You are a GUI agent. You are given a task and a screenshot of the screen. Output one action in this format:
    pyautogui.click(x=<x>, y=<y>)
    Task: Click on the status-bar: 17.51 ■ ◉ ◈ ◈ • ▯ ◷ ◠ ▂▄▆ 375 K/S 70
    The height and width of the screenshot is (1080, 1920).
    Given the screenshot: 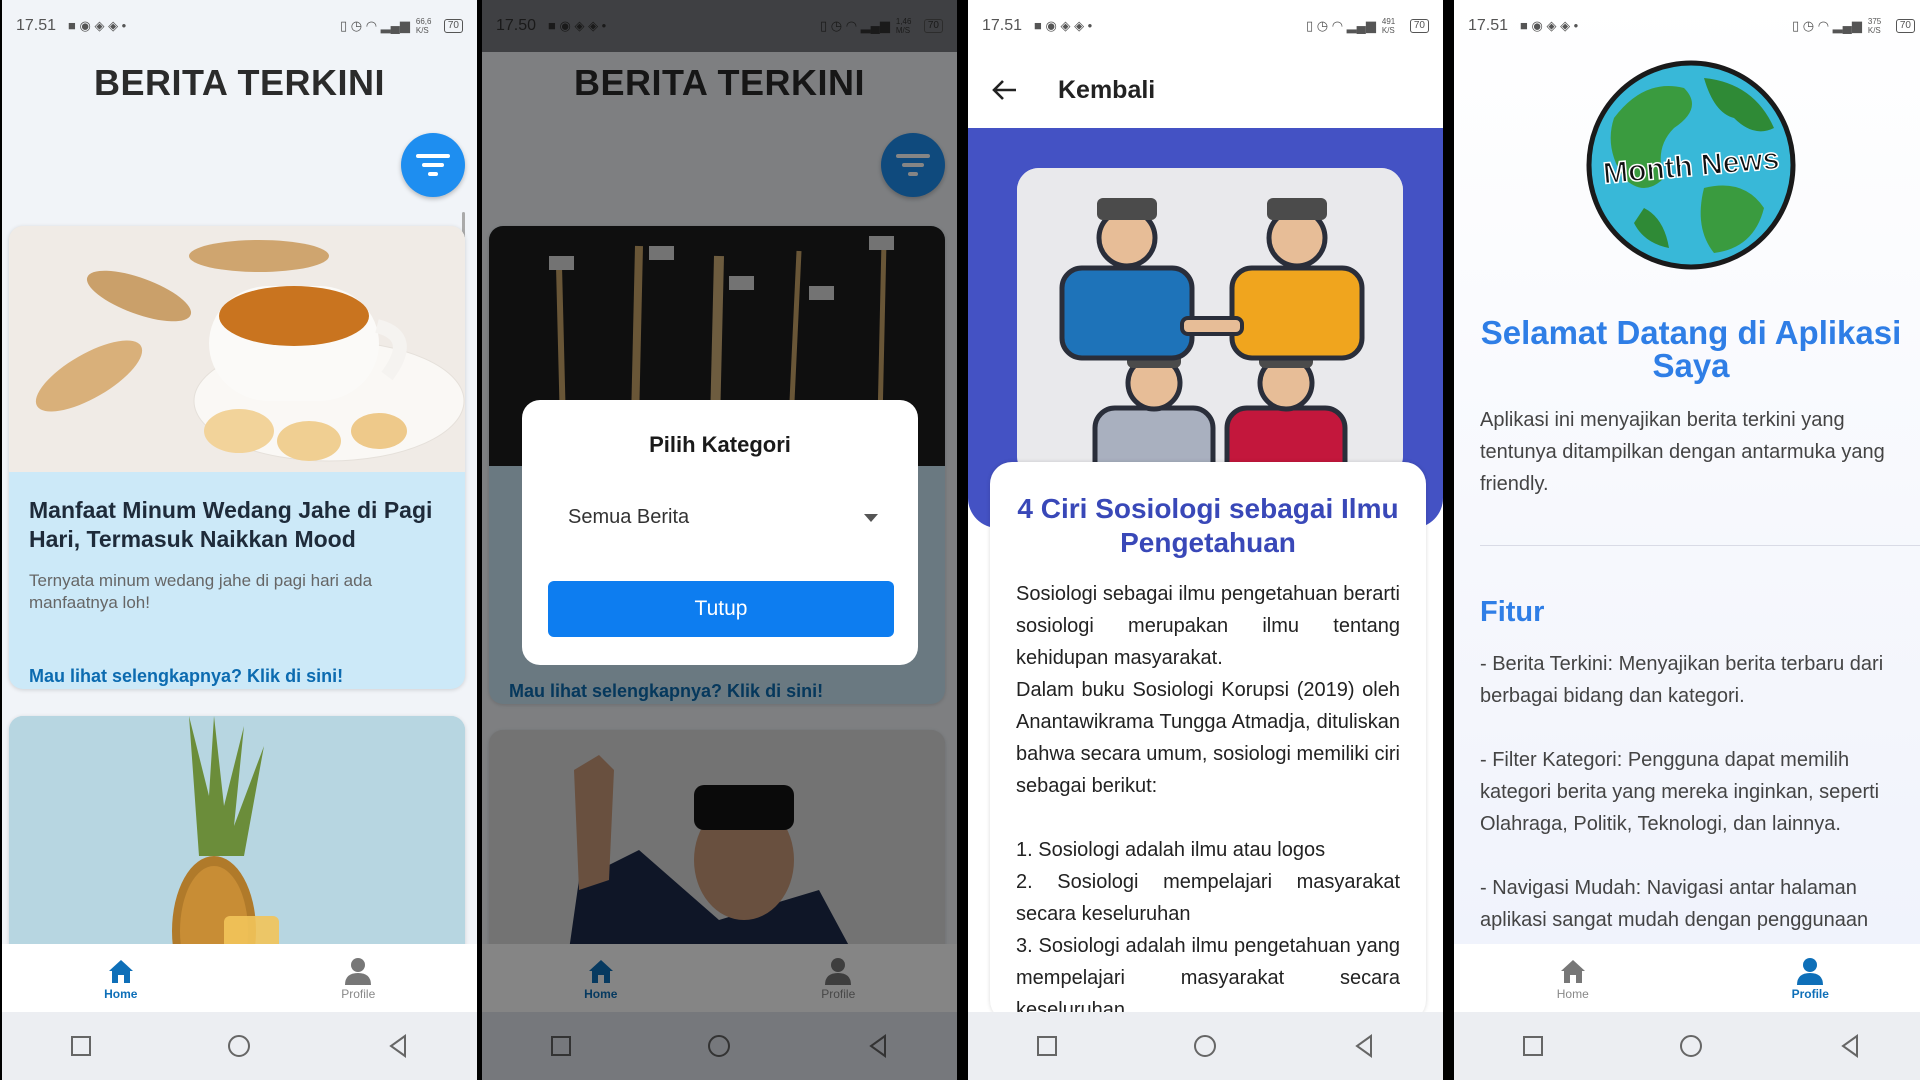 What is the action you would take?
    pyautogui.click(x=1687, y=26)
    